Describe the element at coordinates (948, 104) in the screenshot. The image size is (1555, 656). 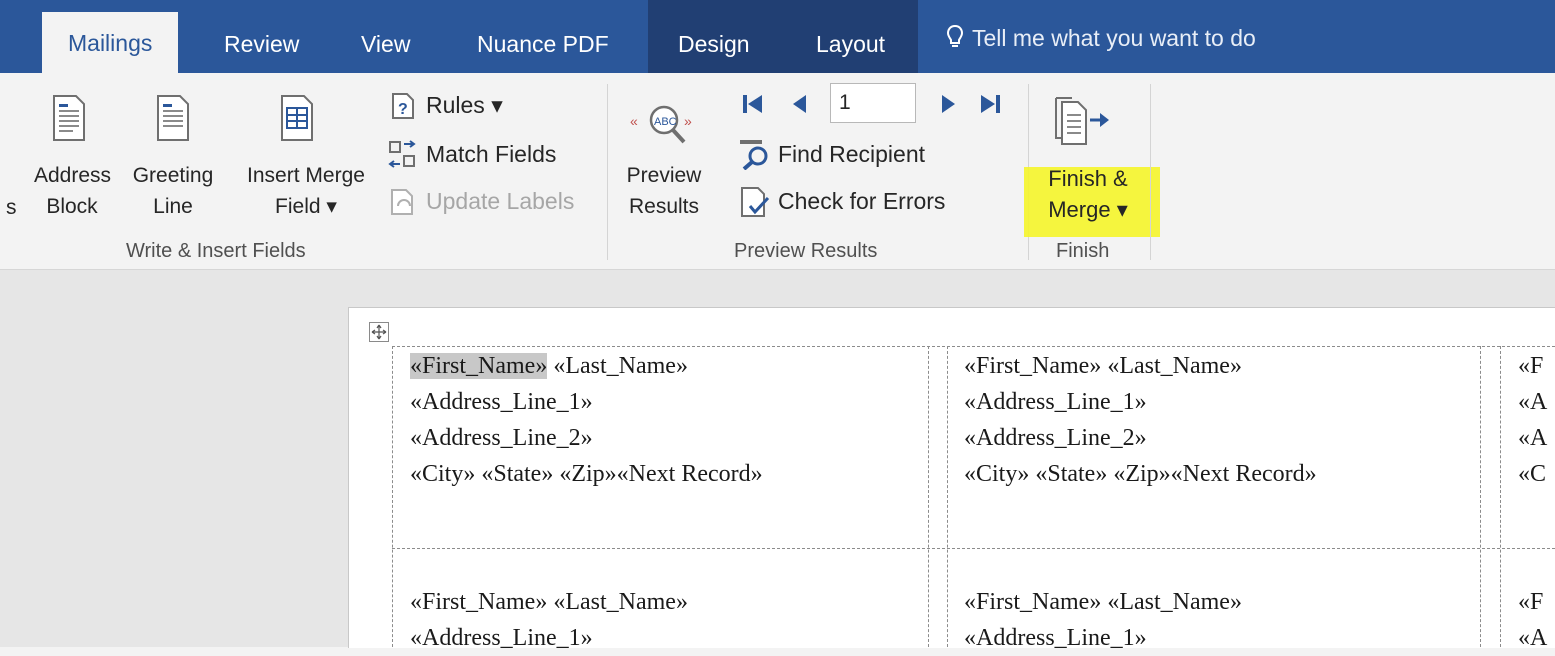
I see `next-record-icon` at that location.